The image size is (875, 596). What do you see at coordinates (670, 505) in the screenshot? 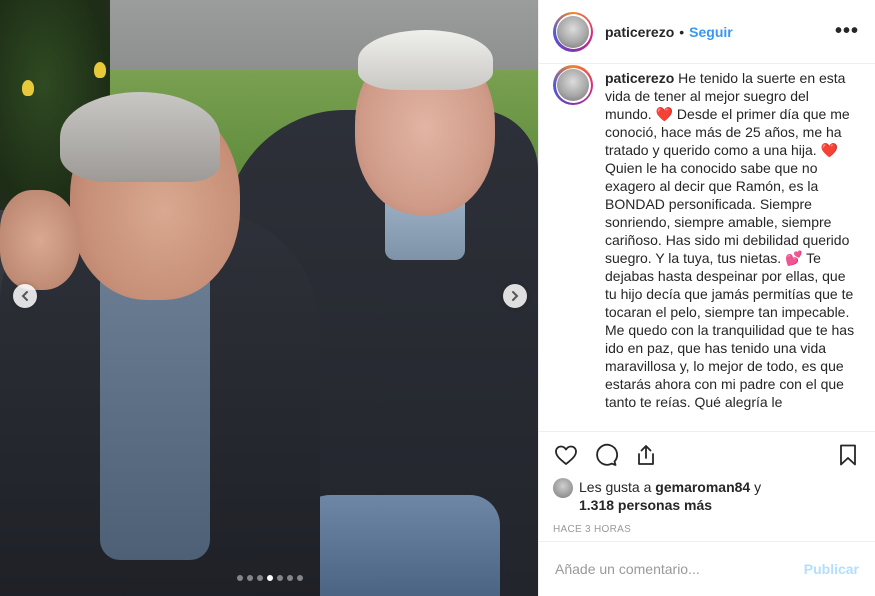
I see `likes-others-link: 1.318 personas más` at bounding box center [670, 505].